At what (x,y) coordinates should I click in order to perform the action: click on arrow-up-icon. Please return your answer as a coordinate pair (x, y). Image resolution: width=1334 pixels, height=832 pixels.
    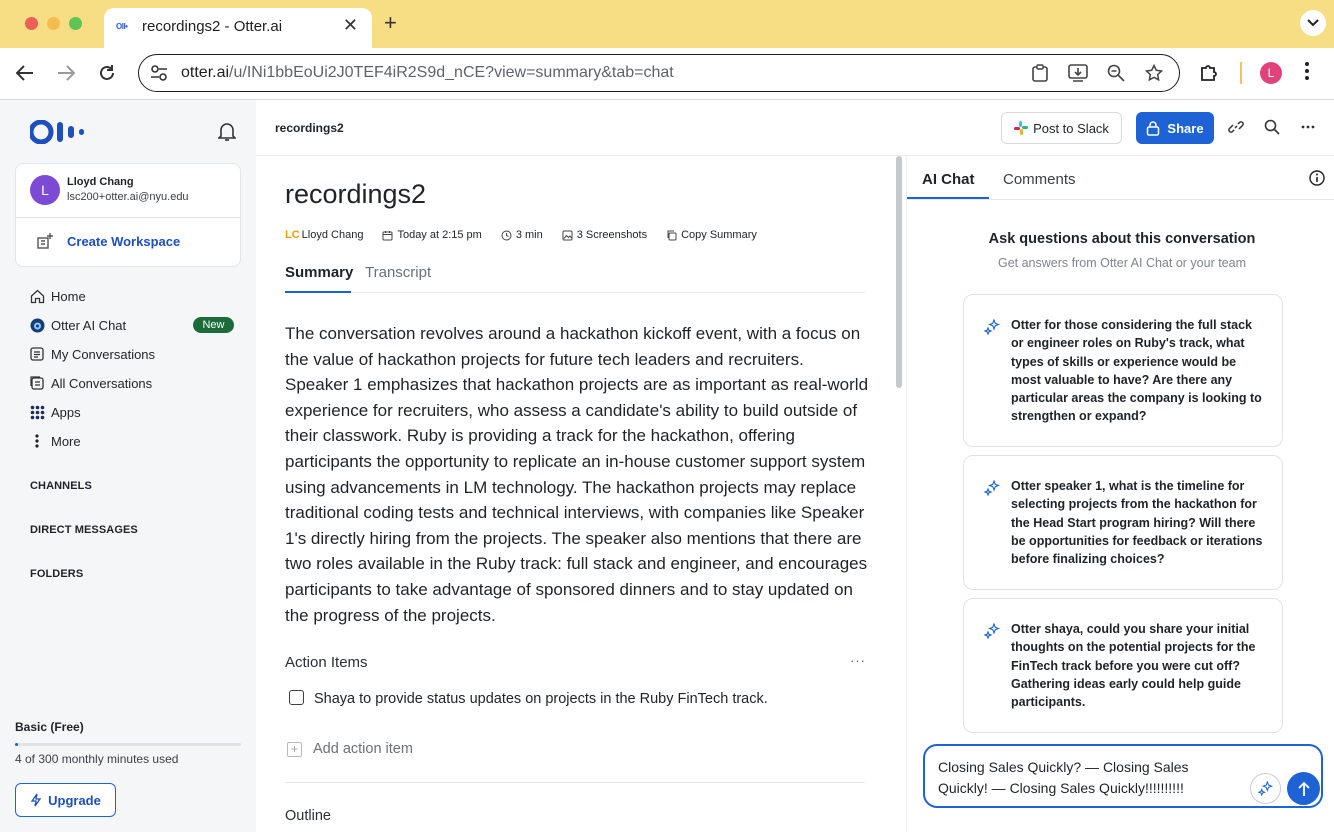
    Looking at the image, I should click on (1303, 788).